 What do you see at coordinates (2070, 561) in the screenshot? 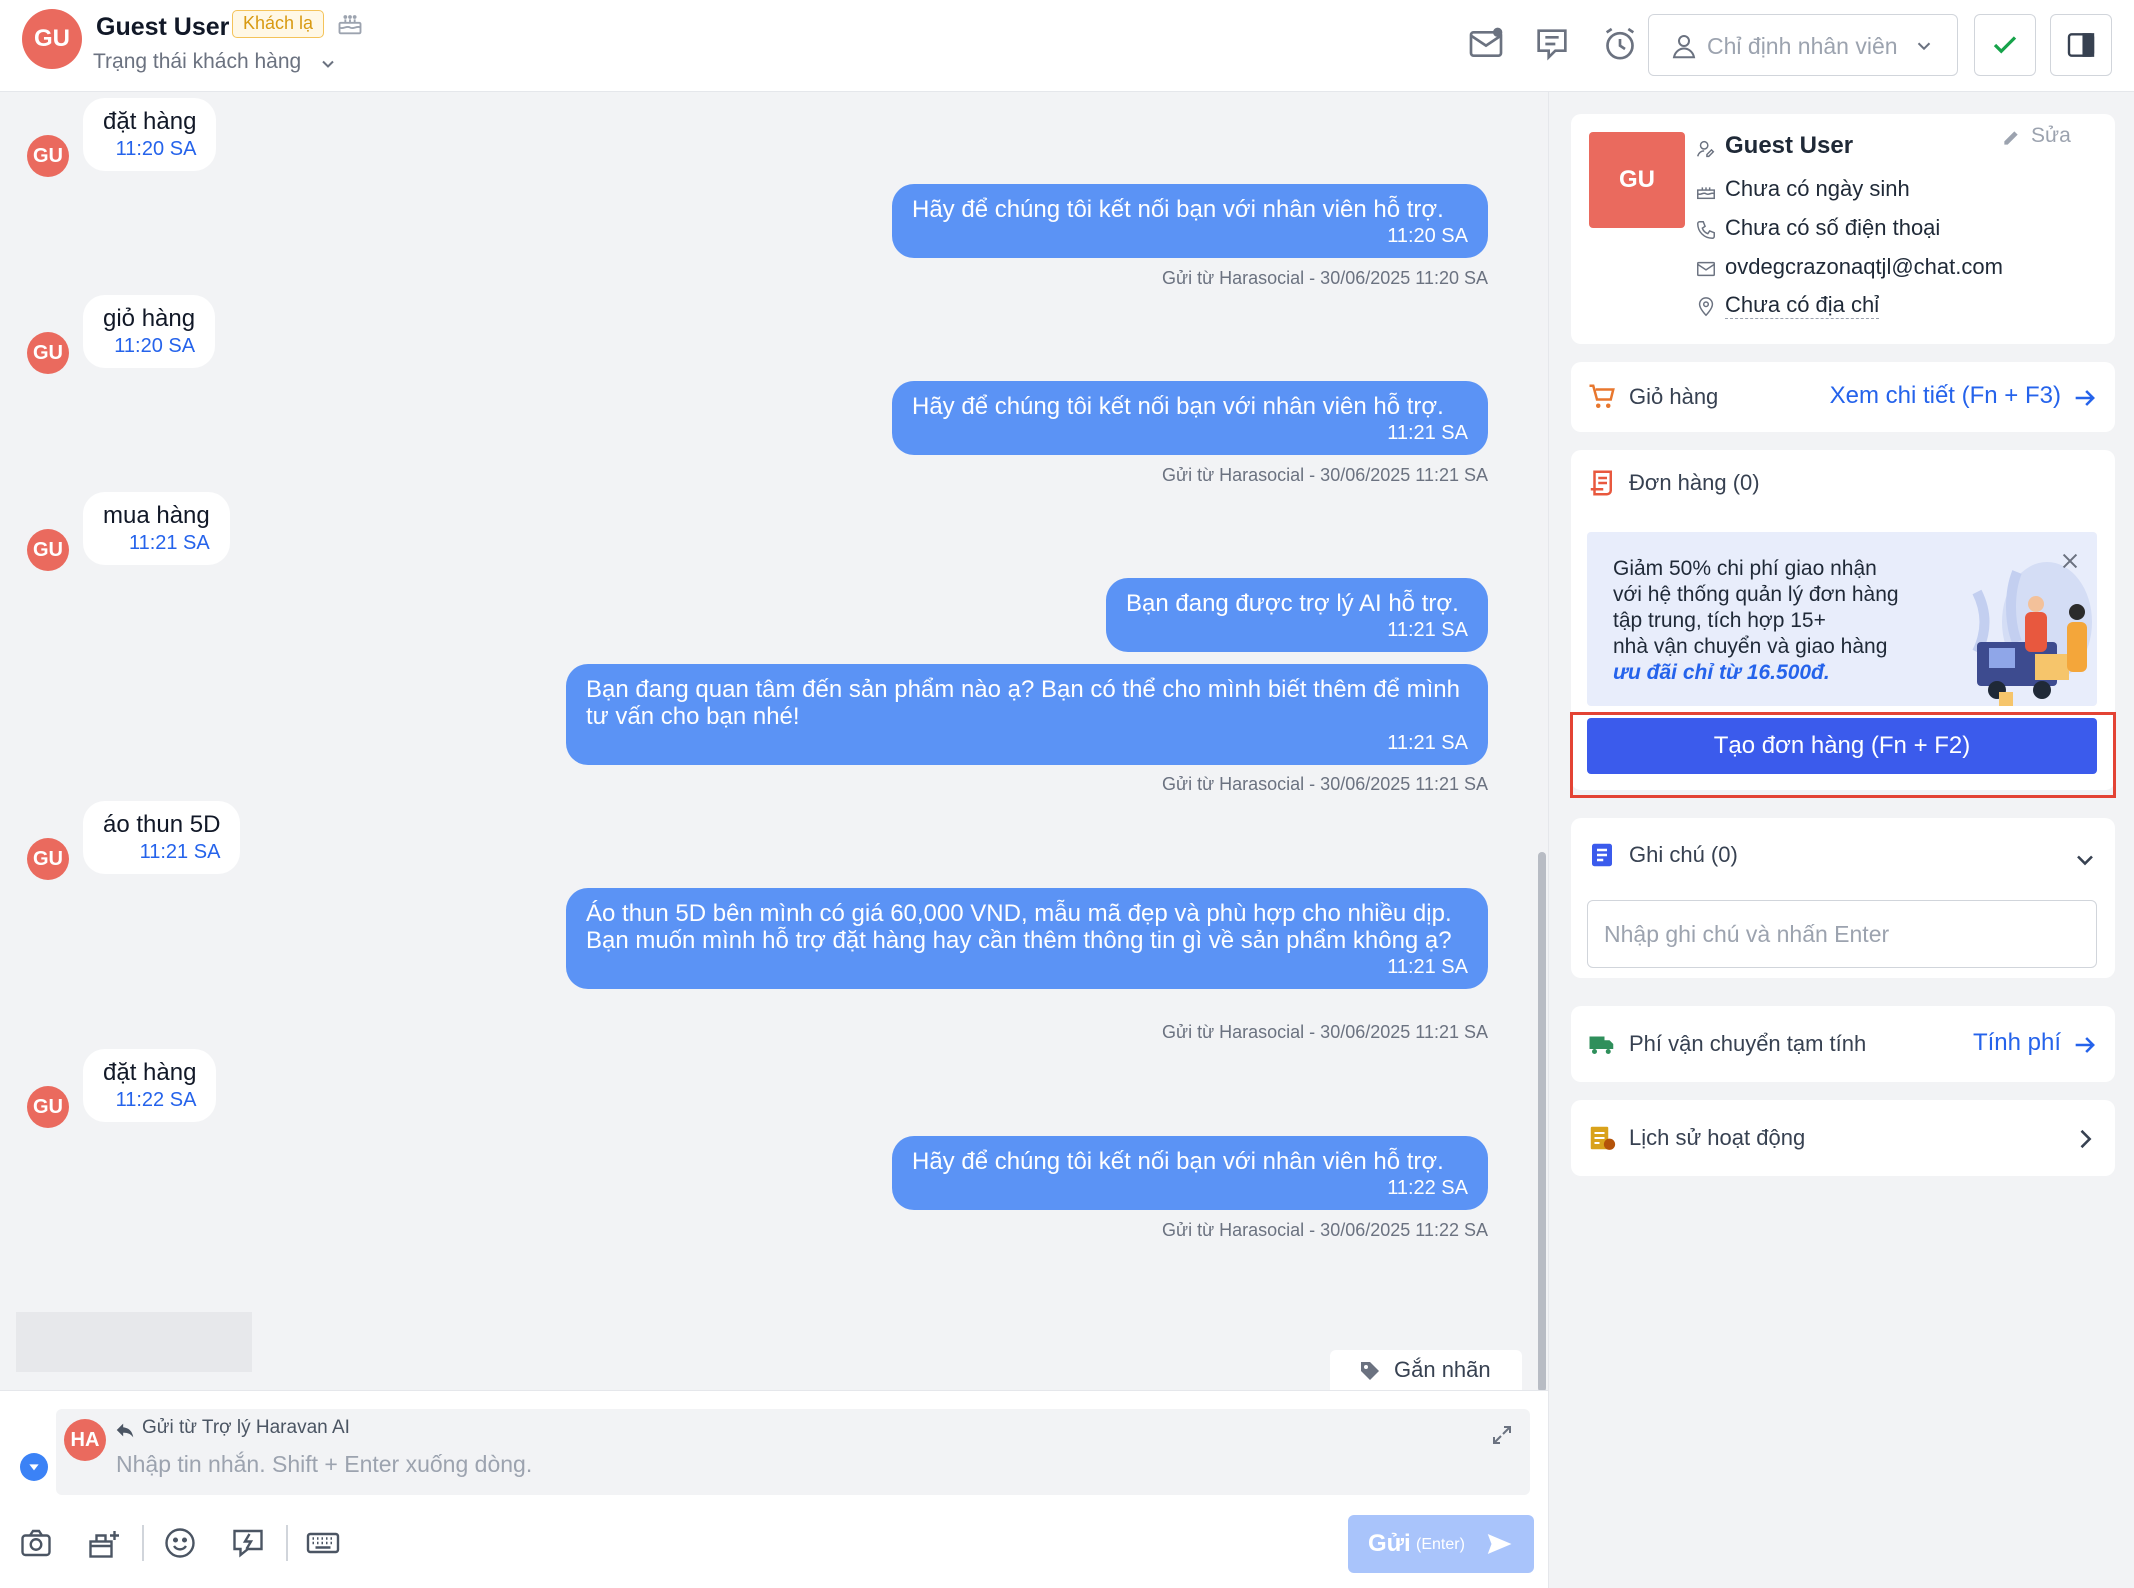
I see `close-icon` at bounding box center [2070, 561].